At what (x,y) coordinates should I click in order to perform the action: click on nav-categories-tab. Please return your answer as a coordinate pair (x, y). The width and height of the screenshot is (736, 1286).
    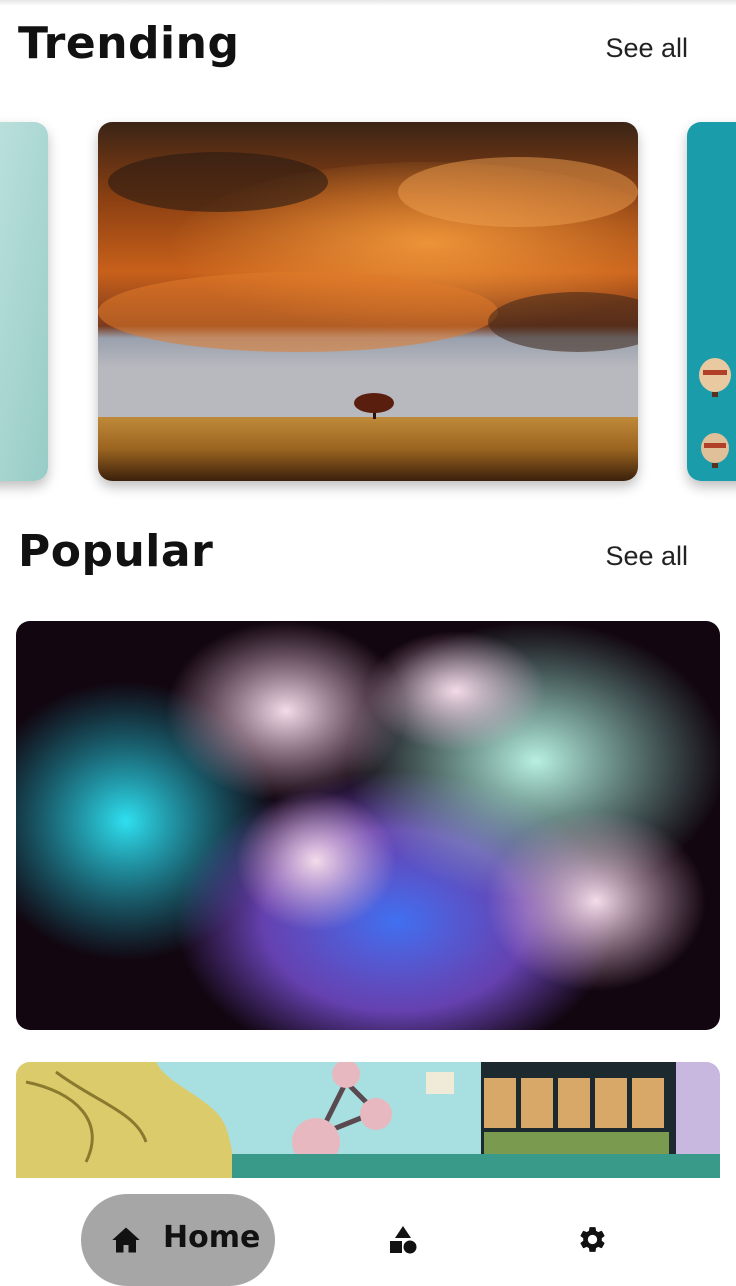
    Looking at the image, I should click on (403, 1241).